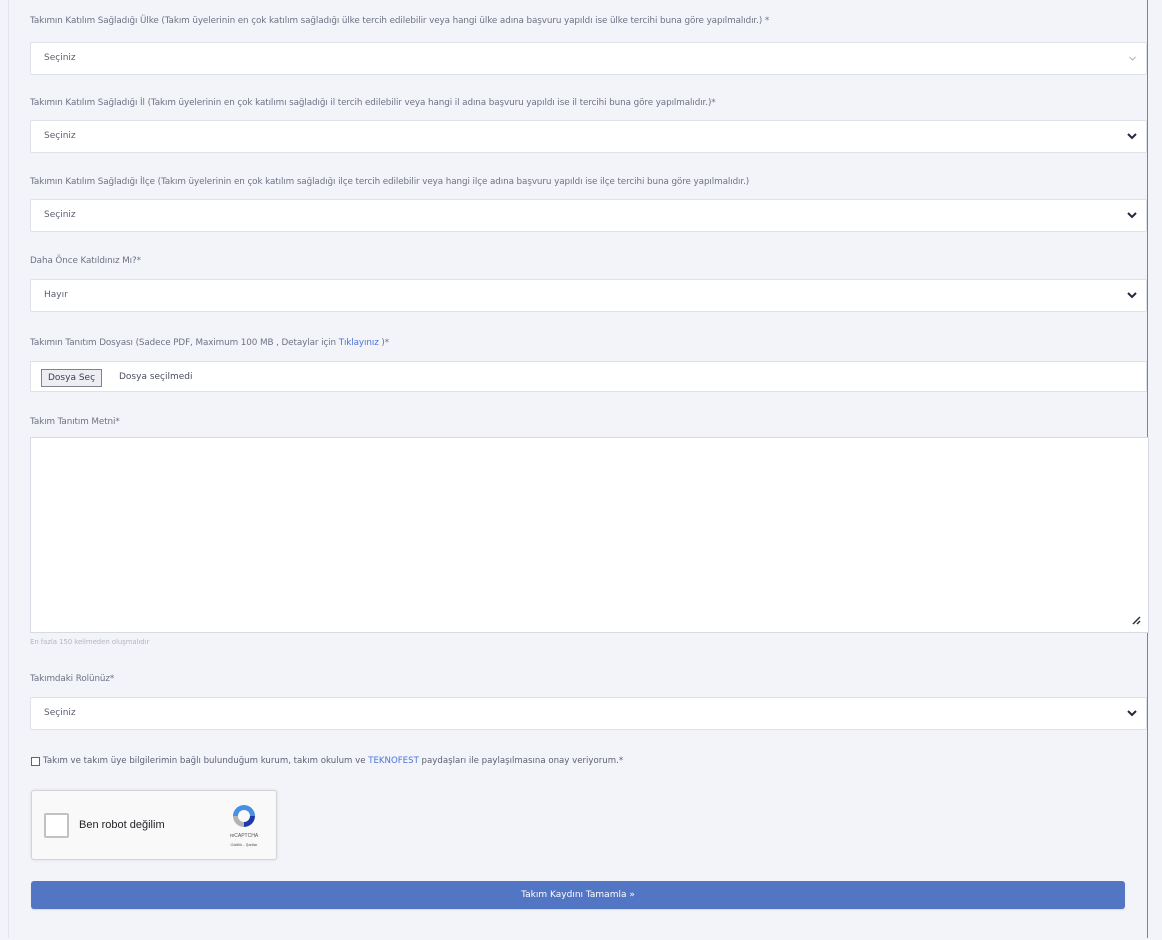 This screenshot has height=940, width=1162. I want to click on description-file-input: Dosya Seç Dosya seçilmedi, so click(588, 376).